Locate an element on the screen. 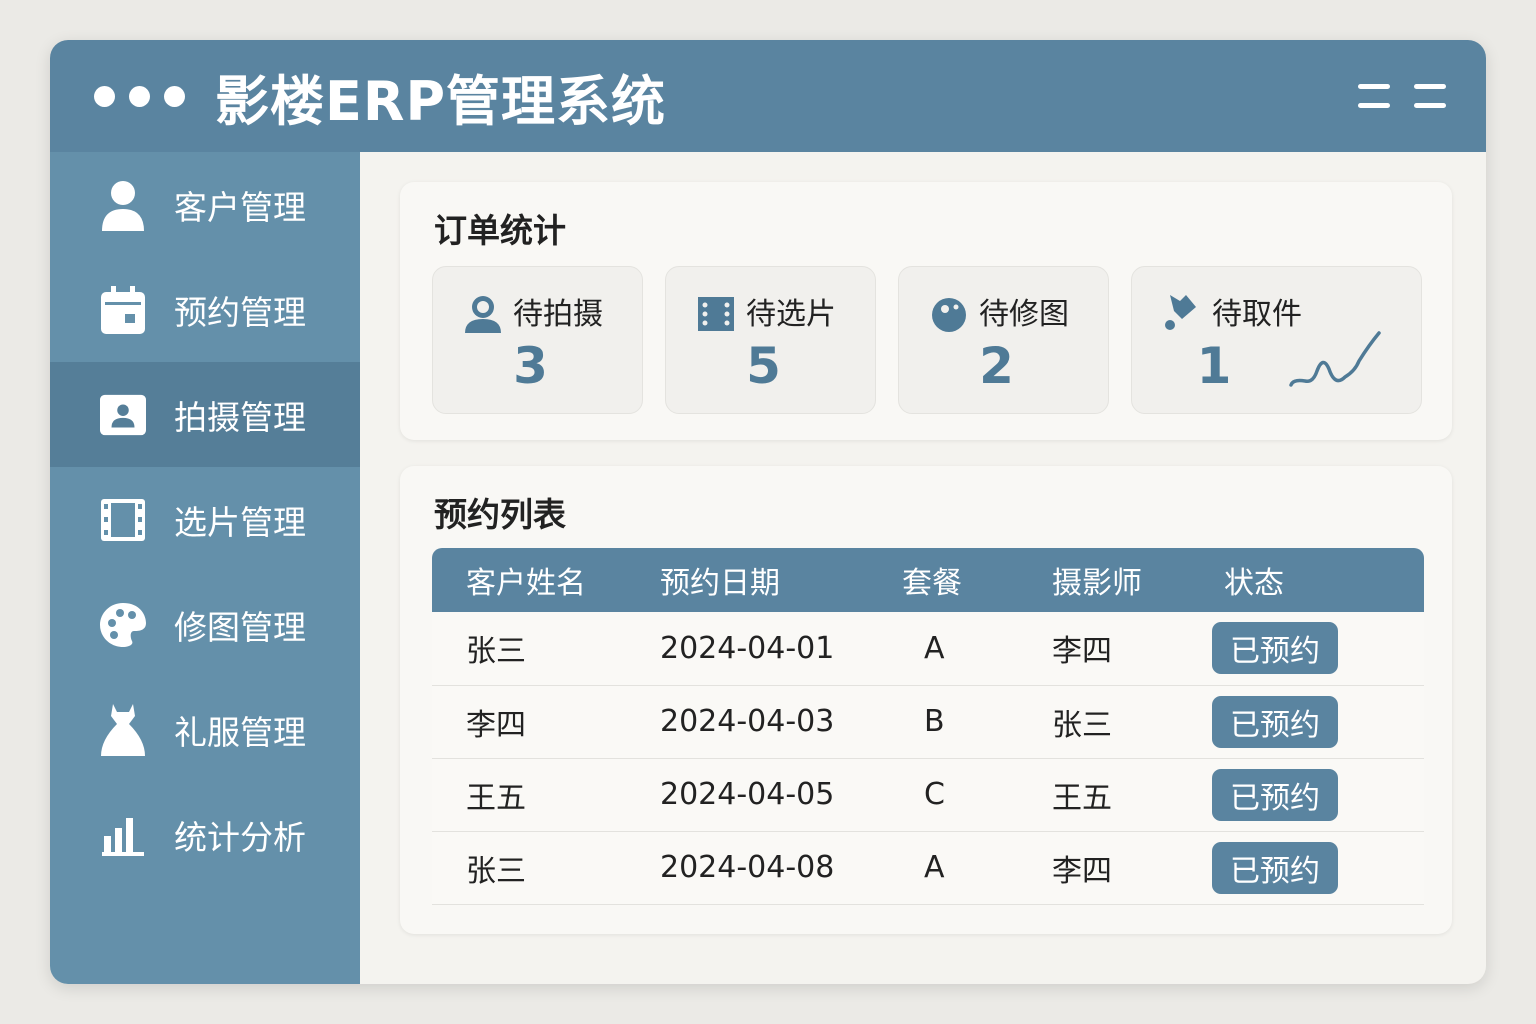 This screenshot has width=1536, height=1024. window-controls is located at coordinates (139, 96).